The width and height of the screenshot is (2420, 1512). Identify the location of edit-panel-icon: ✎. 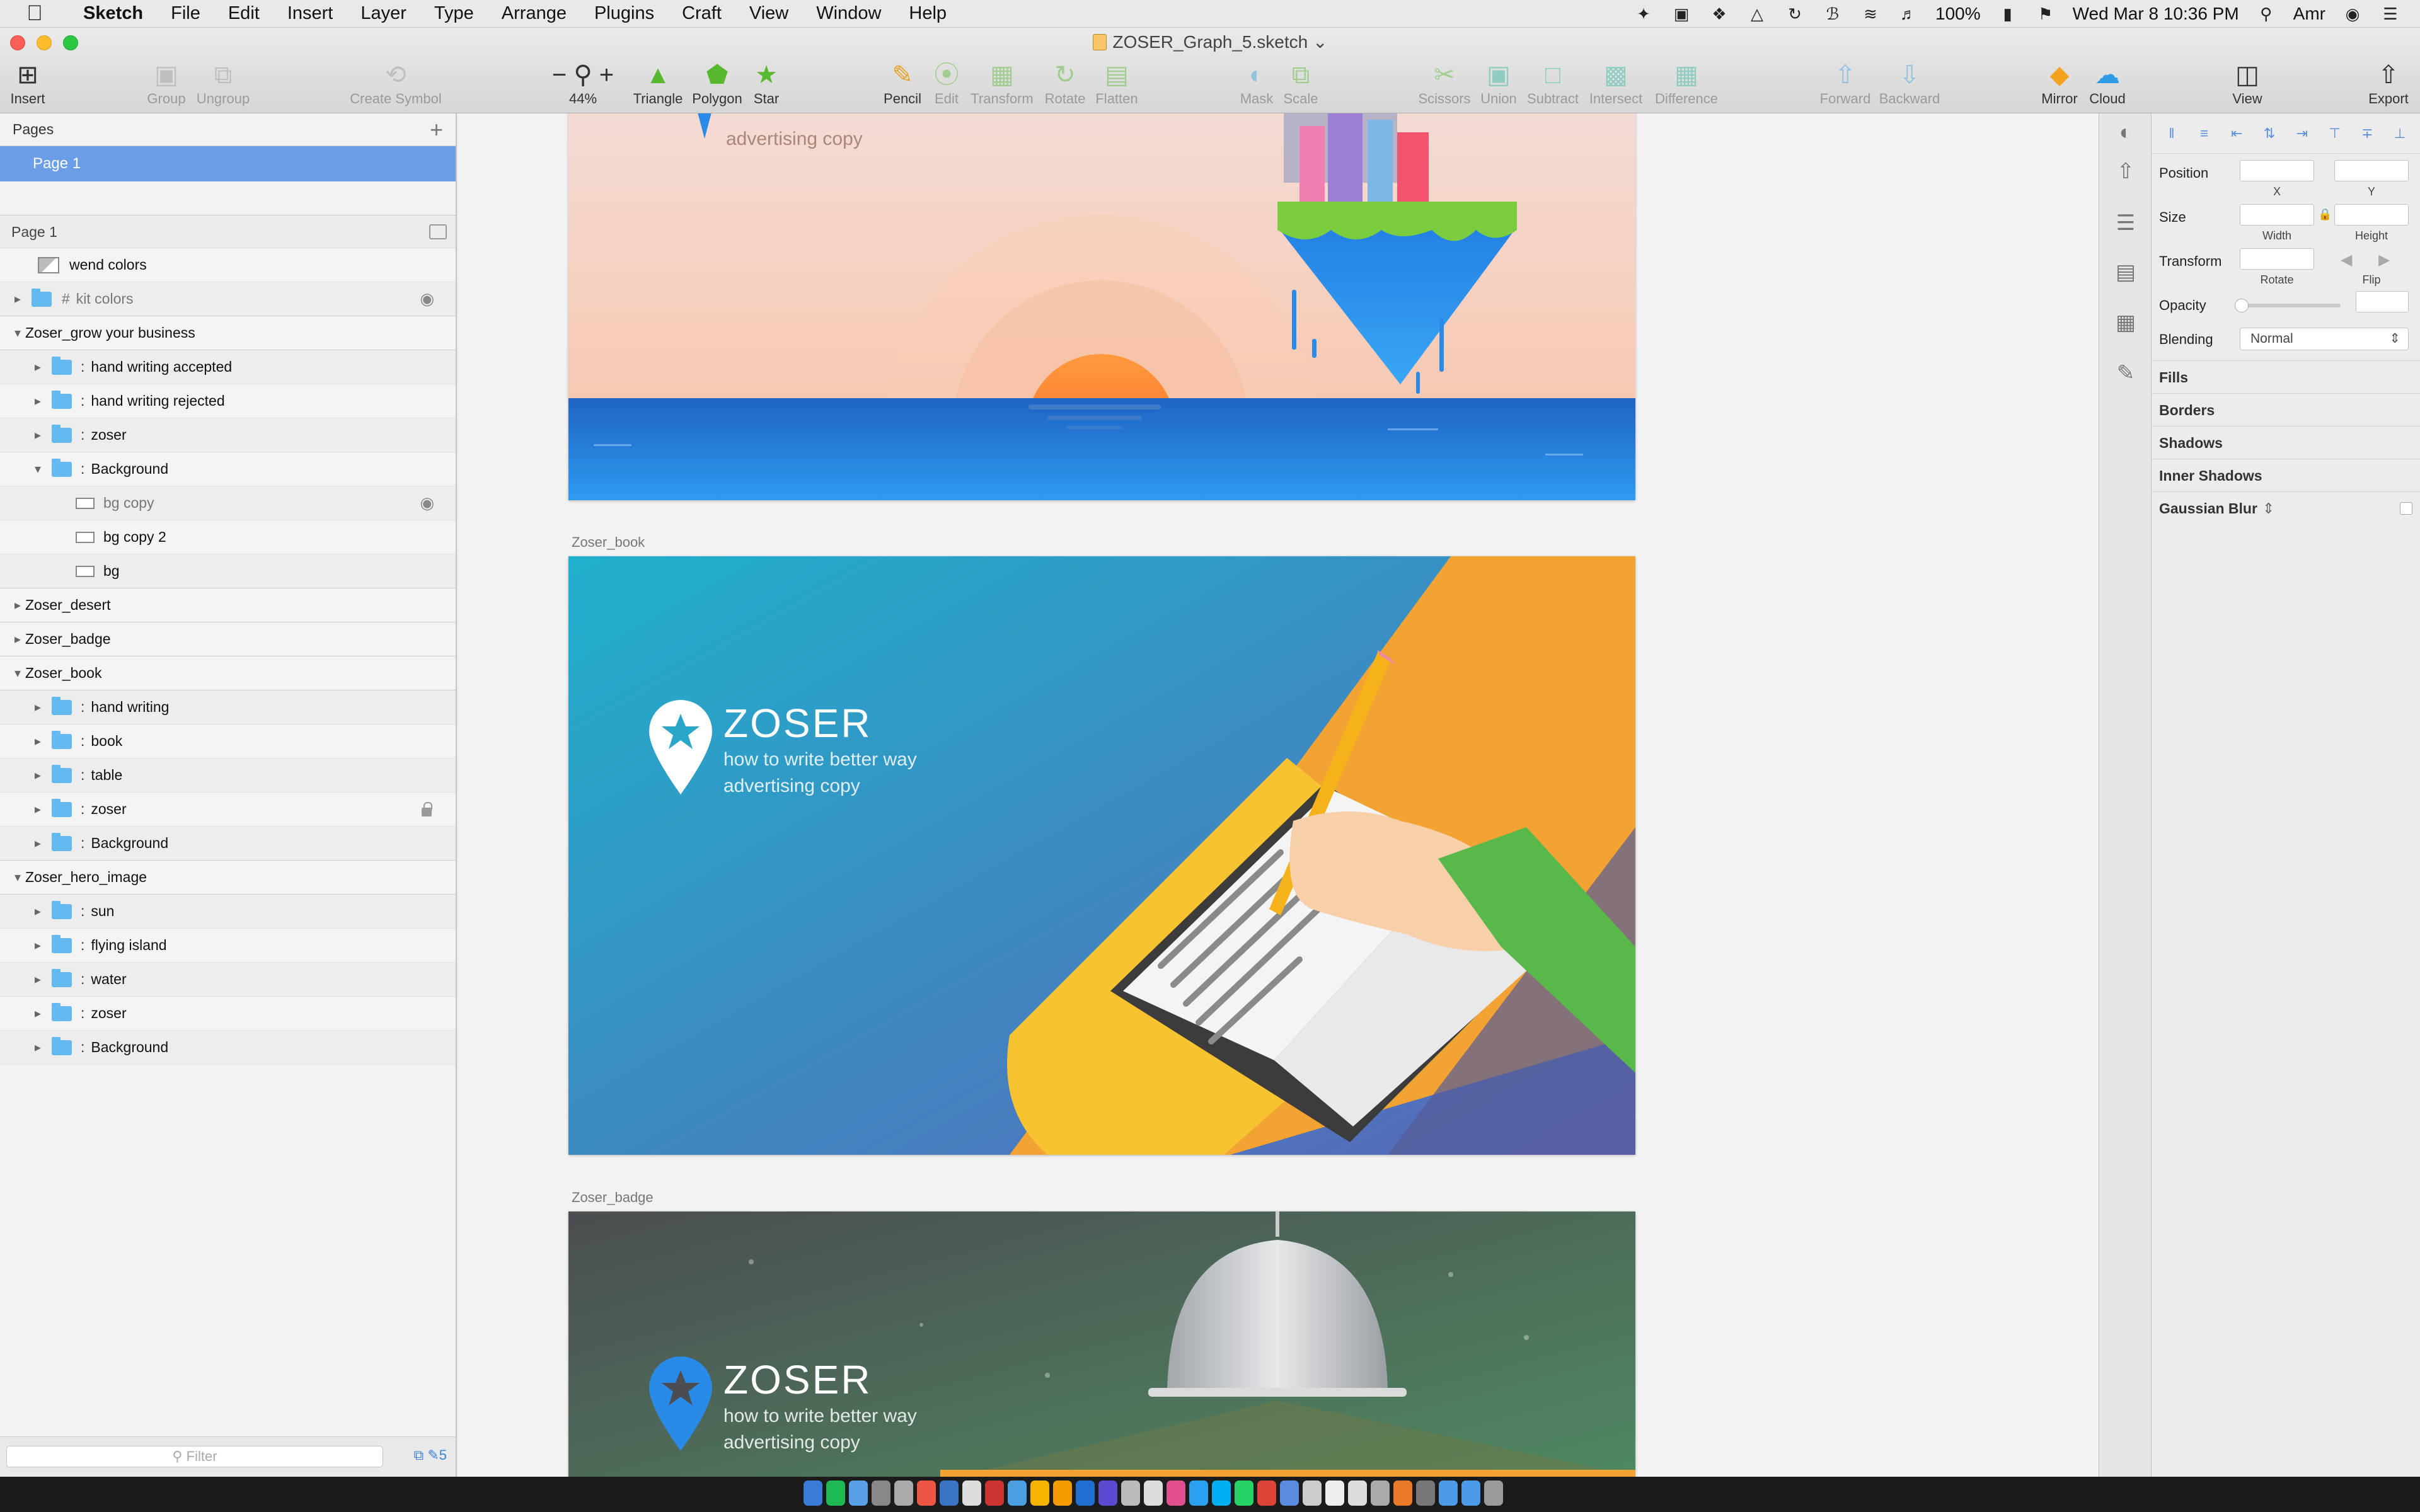
(2126, 373).